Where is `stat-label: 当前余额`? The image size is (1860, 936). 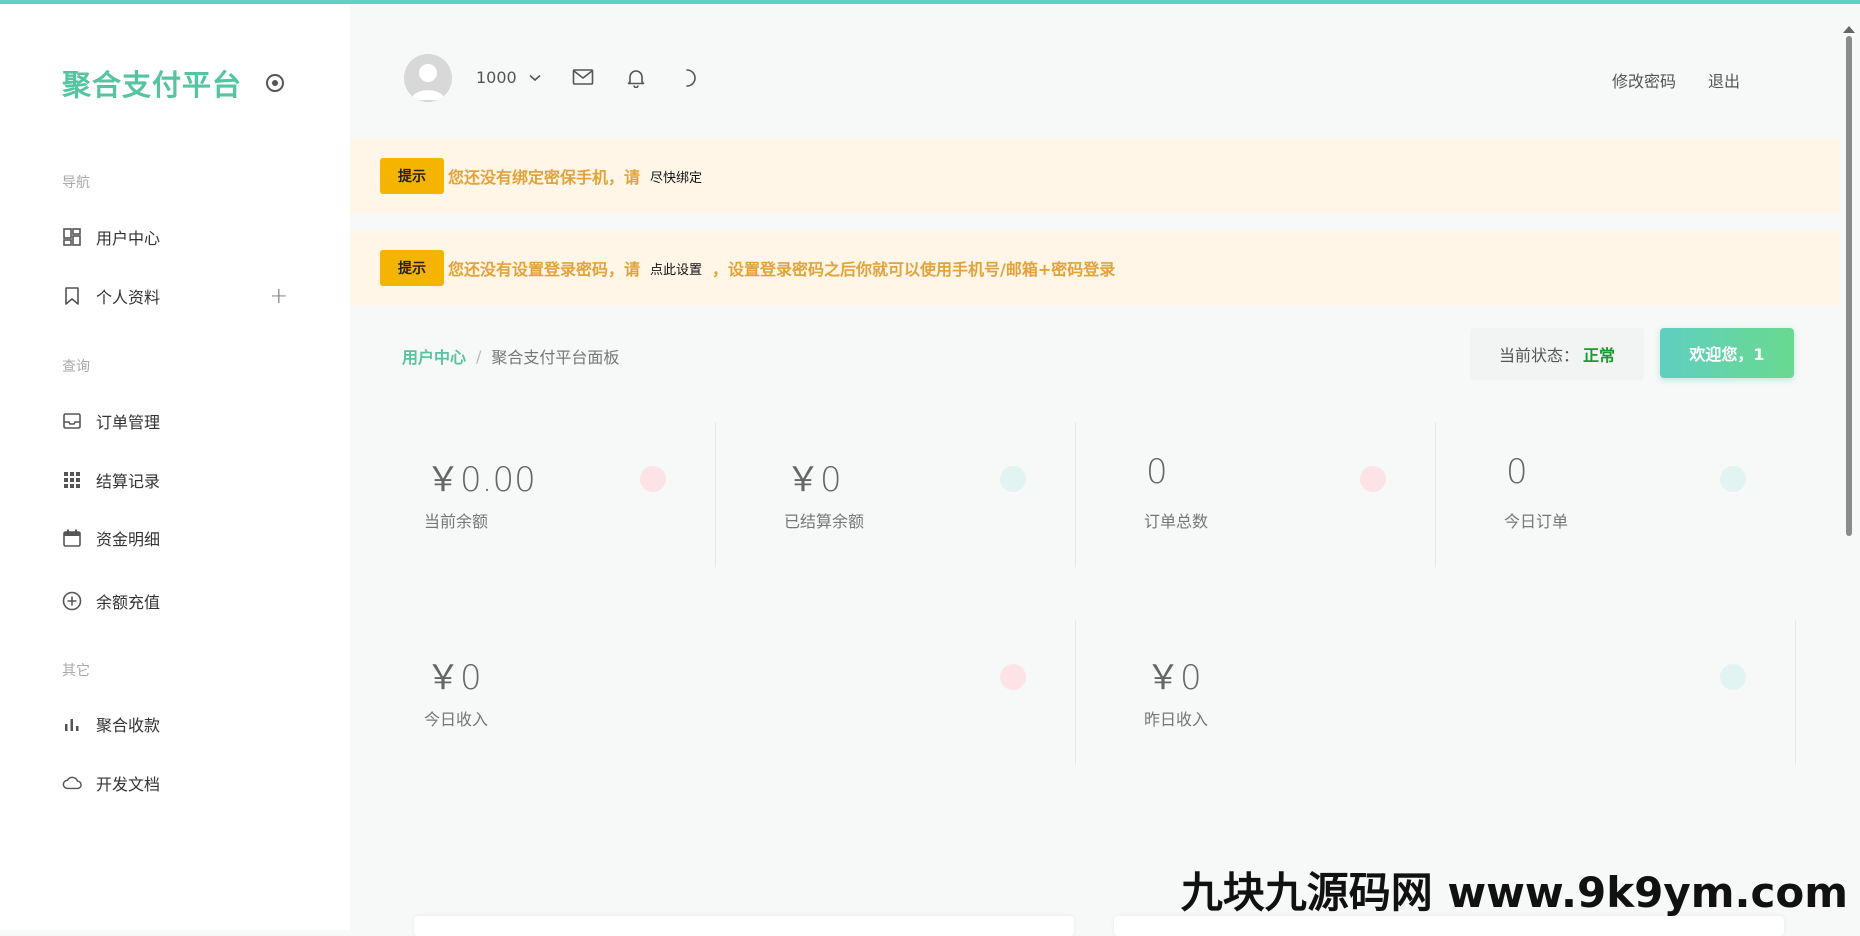
stat-label: 当前余额 is located at coordinates (456, 521).